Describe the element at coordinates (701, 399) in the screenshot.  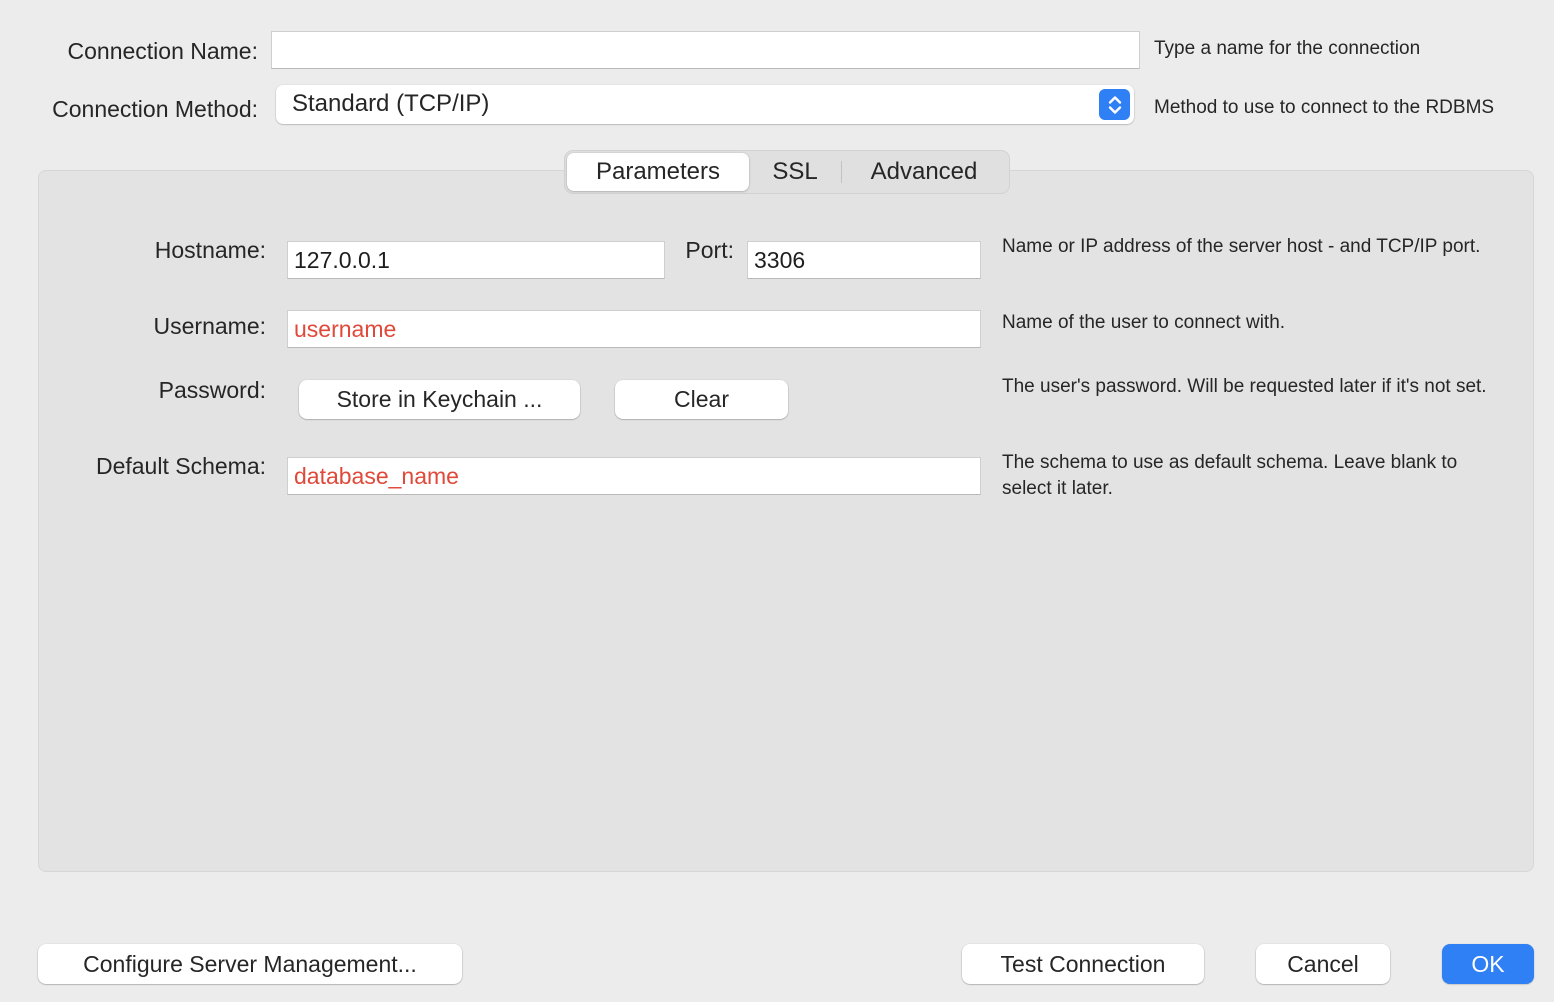
I see `clear-password-button: Clear` at that location.